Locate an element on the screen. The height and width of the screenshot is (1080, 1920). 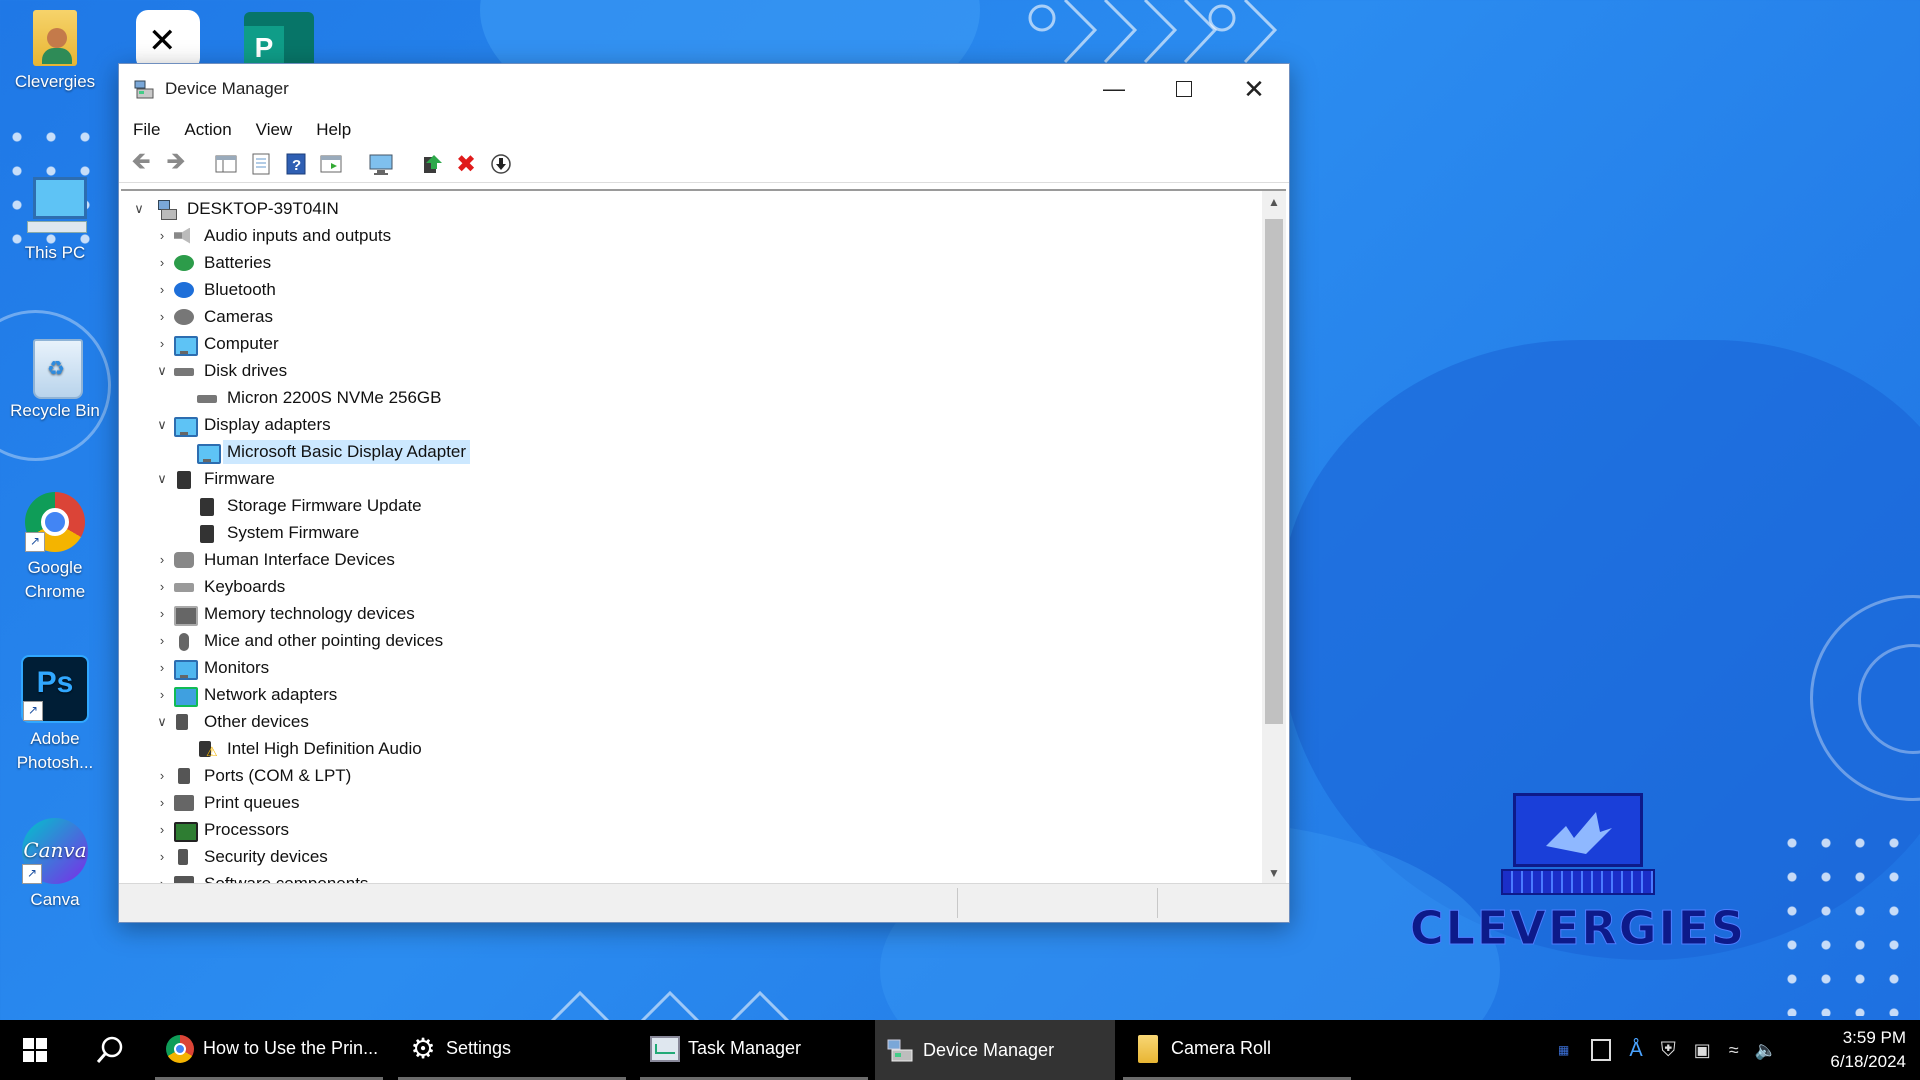
tree-item: › Cameras is located at coordinates (691, 316).